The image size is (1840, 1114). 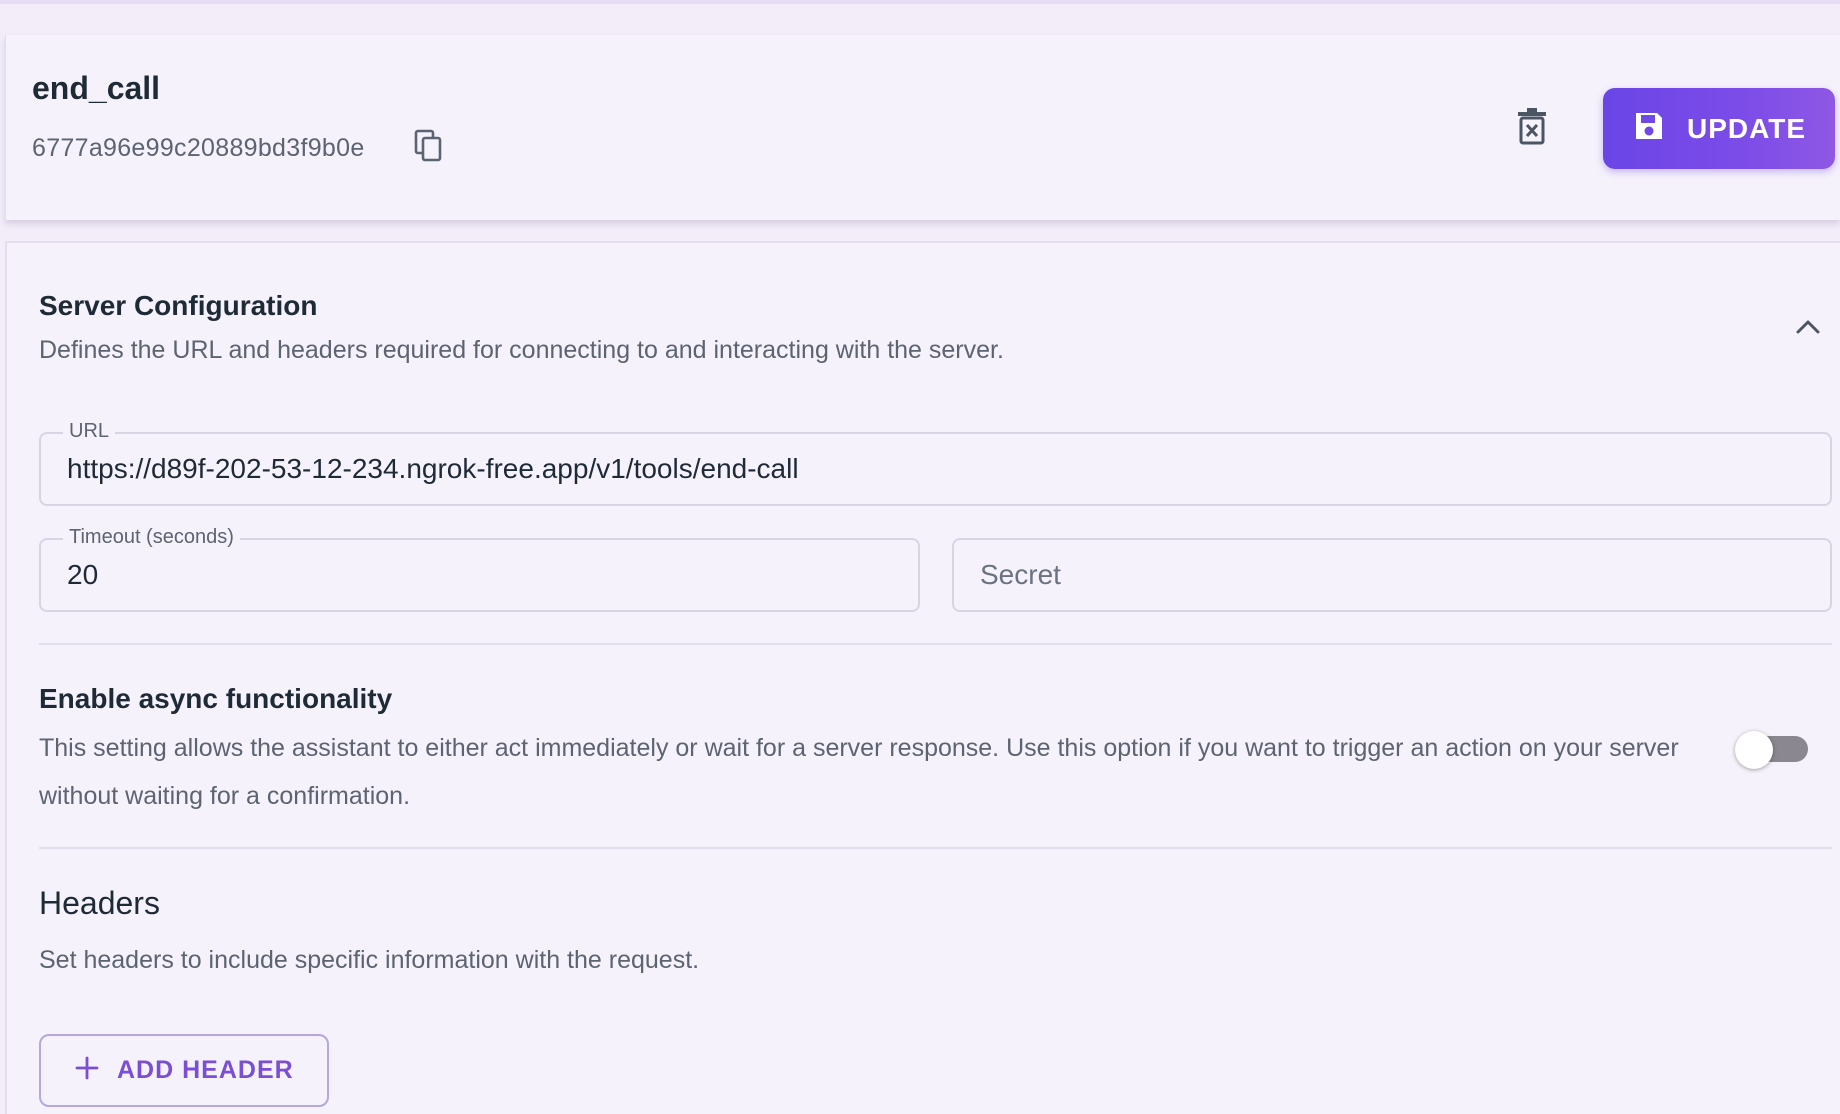 I want to click on chevron-up-icon, so click(x=1808, y=329).